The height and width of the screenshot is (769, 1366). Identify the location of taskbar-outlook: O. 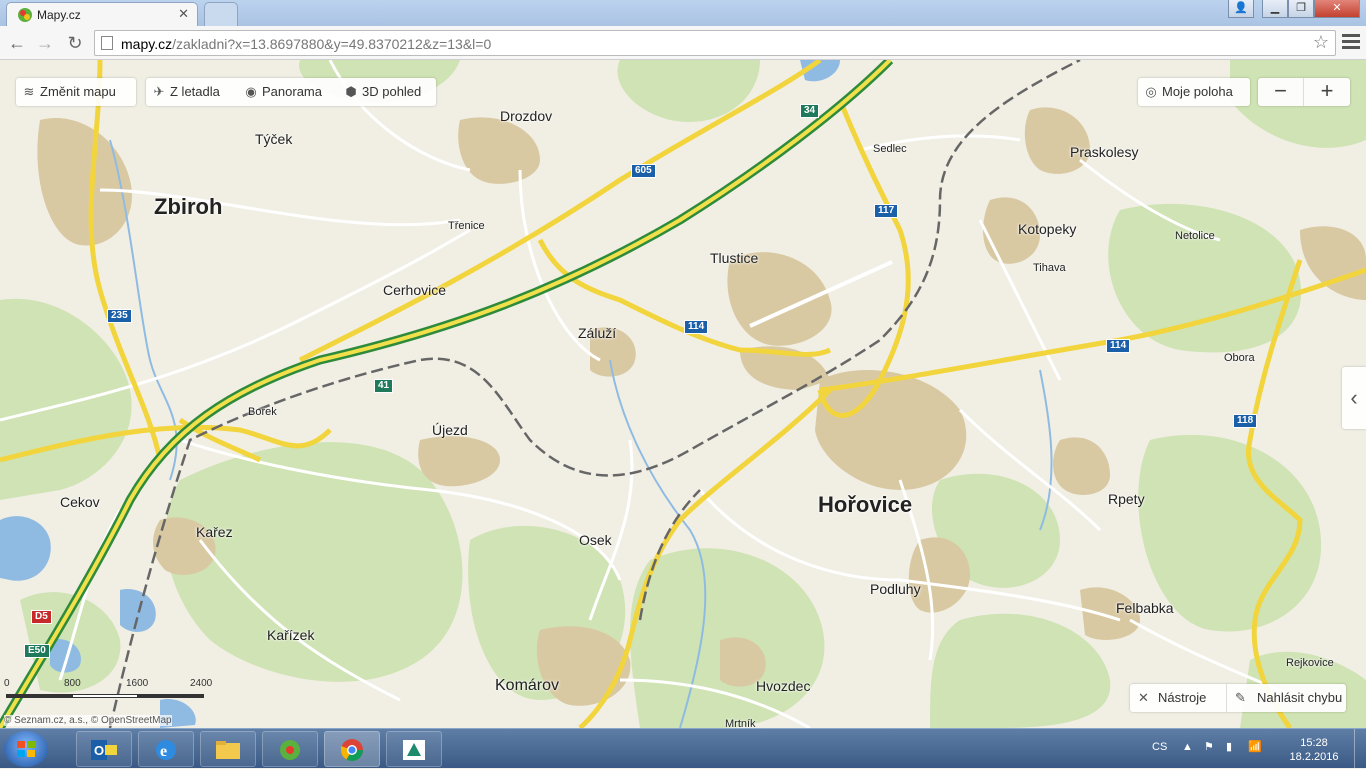
(104, 749).